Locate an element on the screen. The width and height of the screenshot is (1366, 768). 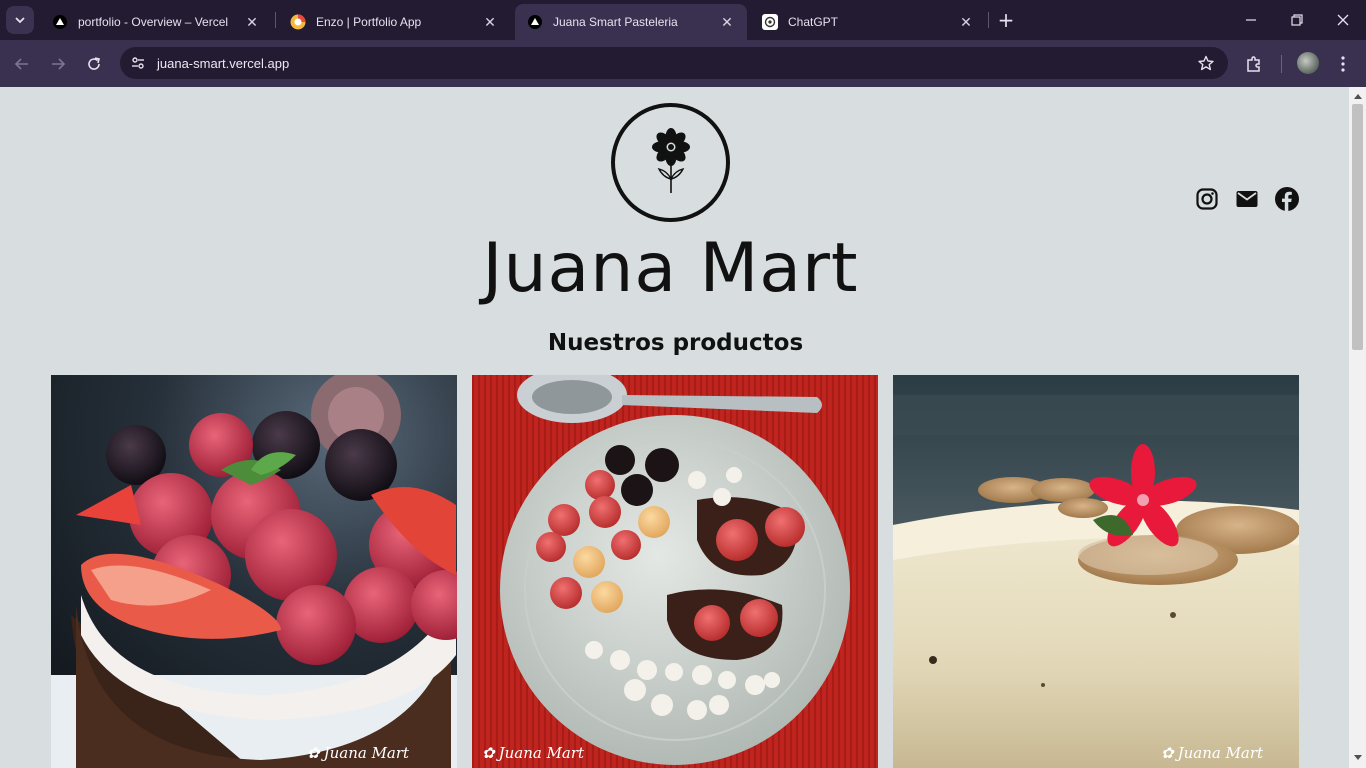
url-text: juana-smart.vercel.app is located at coordinates (223, 63).